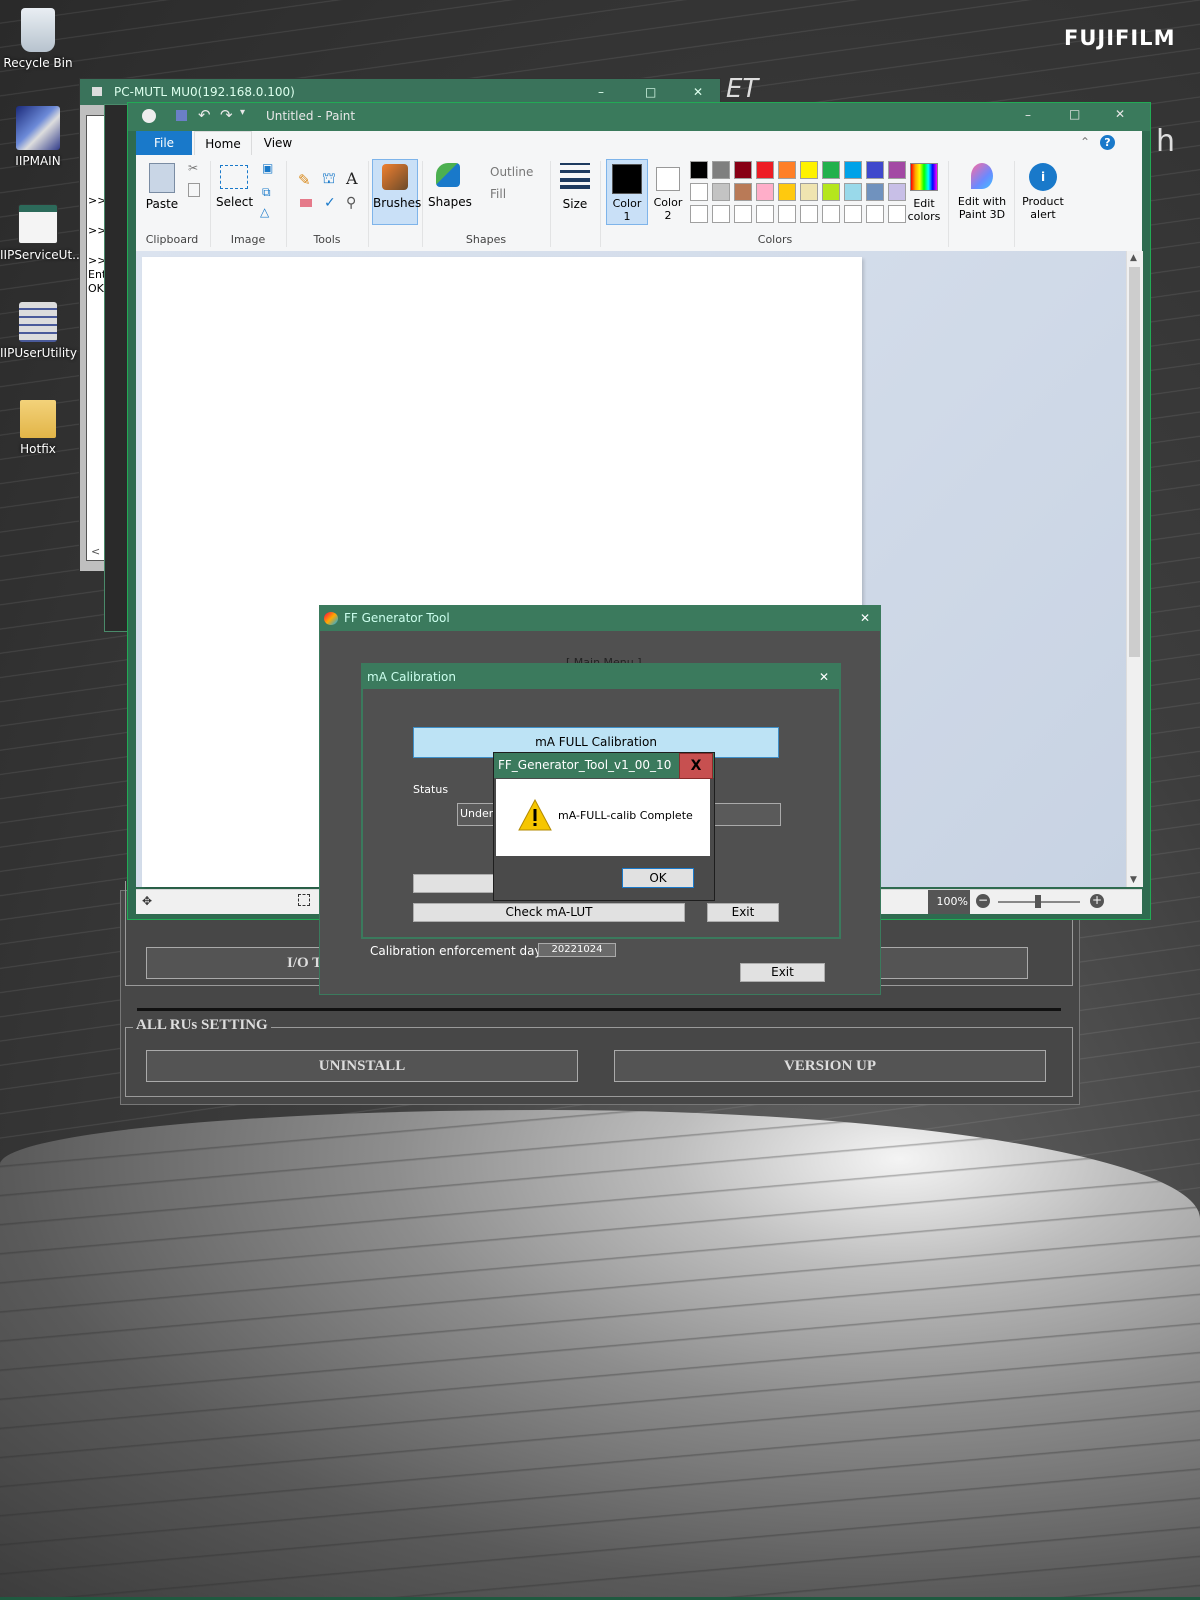 Image resolution: width=1200 pixels, height=1600 pixels. Describe the element at coordinates (511, 172) in the screenshot. I see `outline-dropdown: Outline` at that location.